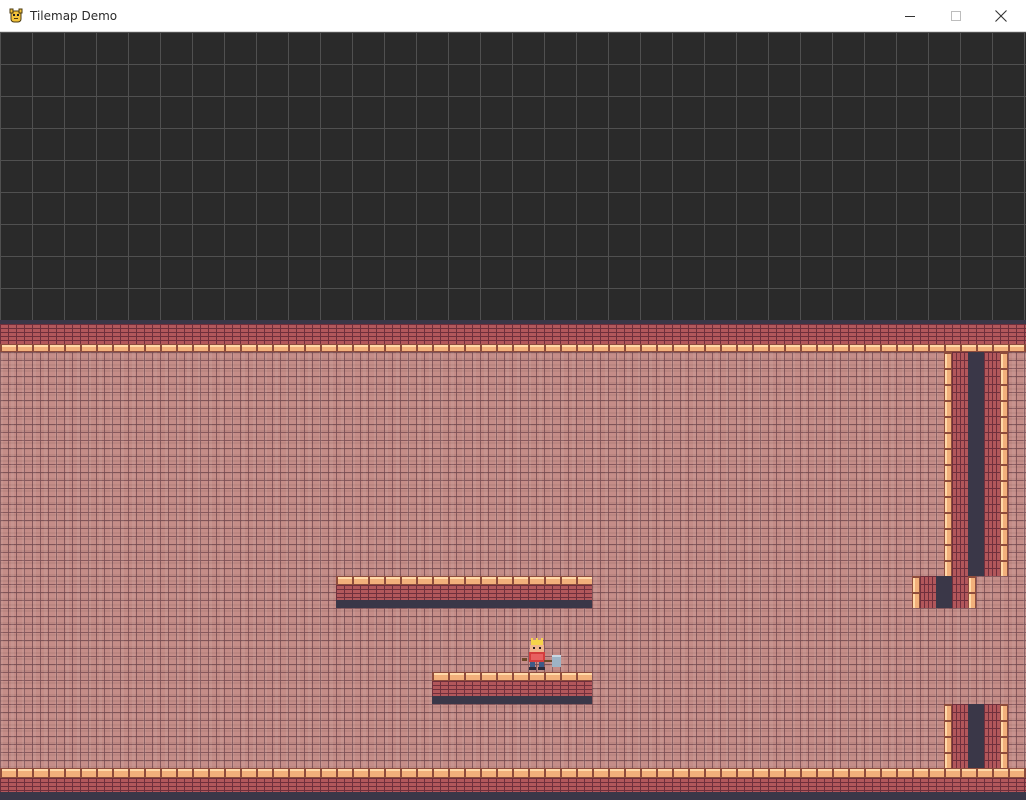 Image resolution: width=1026 pixels, height=800 pixels. I want to click on maximize-icon, so click(956, 15).